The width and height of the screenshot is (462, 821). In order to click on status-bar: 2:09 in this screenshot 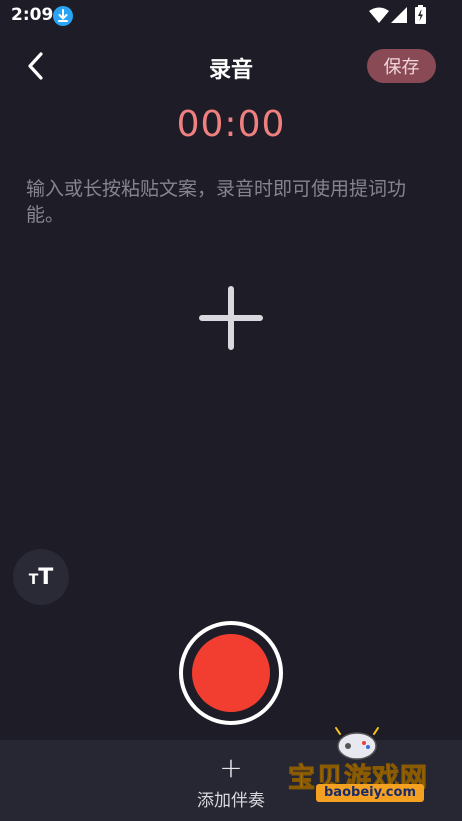, I will do `click(231, 16)`.